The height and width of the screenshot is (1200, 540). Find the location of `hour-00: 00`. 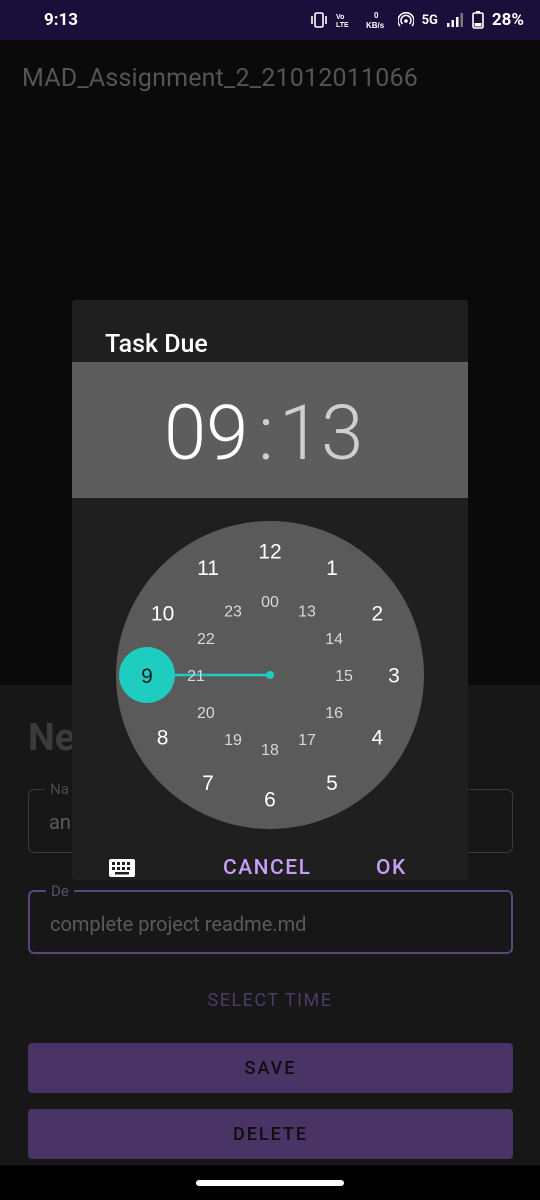

hour-00: 00 is located at coordinates (270, 602).